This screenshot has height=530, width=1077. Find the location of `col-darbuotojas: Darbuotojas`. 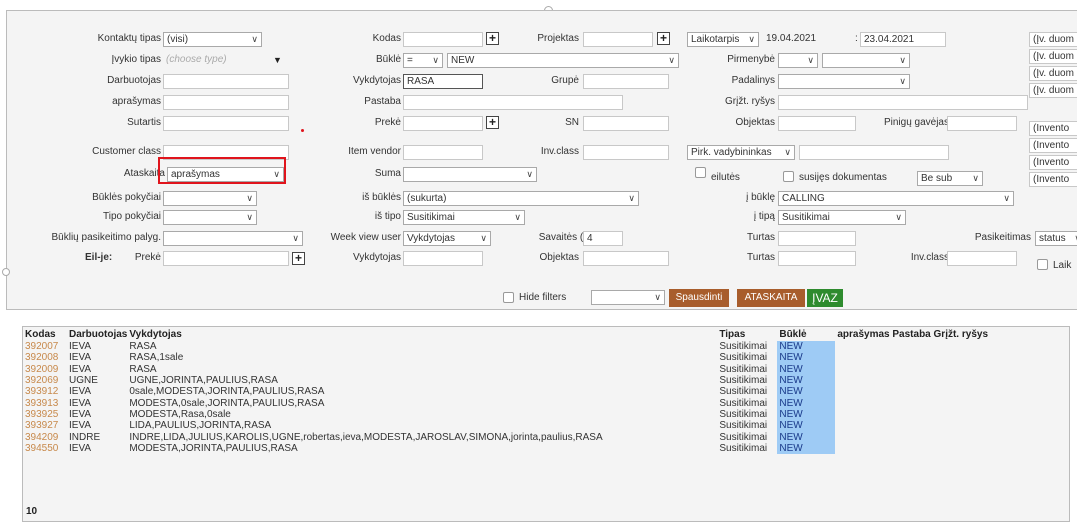

col-darbuotojas: Darbuotojas is located at coordinates (97, 334).